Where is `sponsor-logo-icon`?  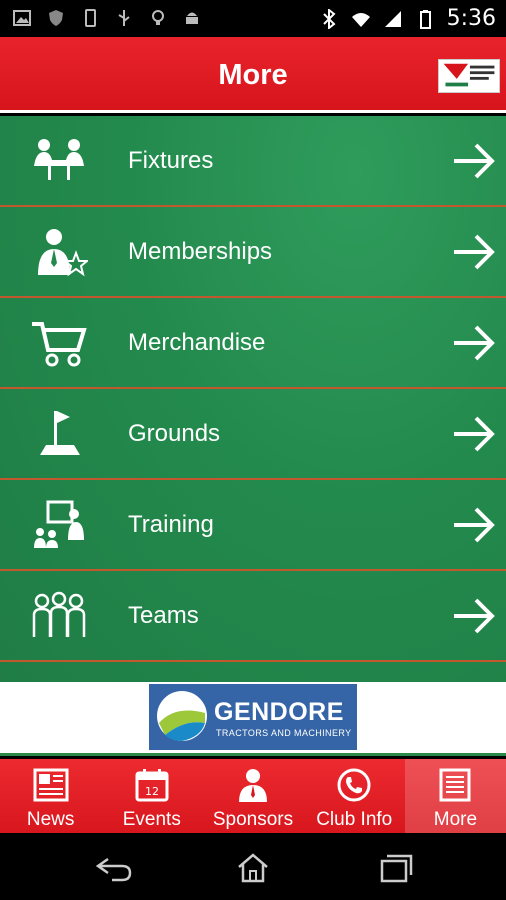 sponsor-logo-icon is located at coordinates (182, 716).